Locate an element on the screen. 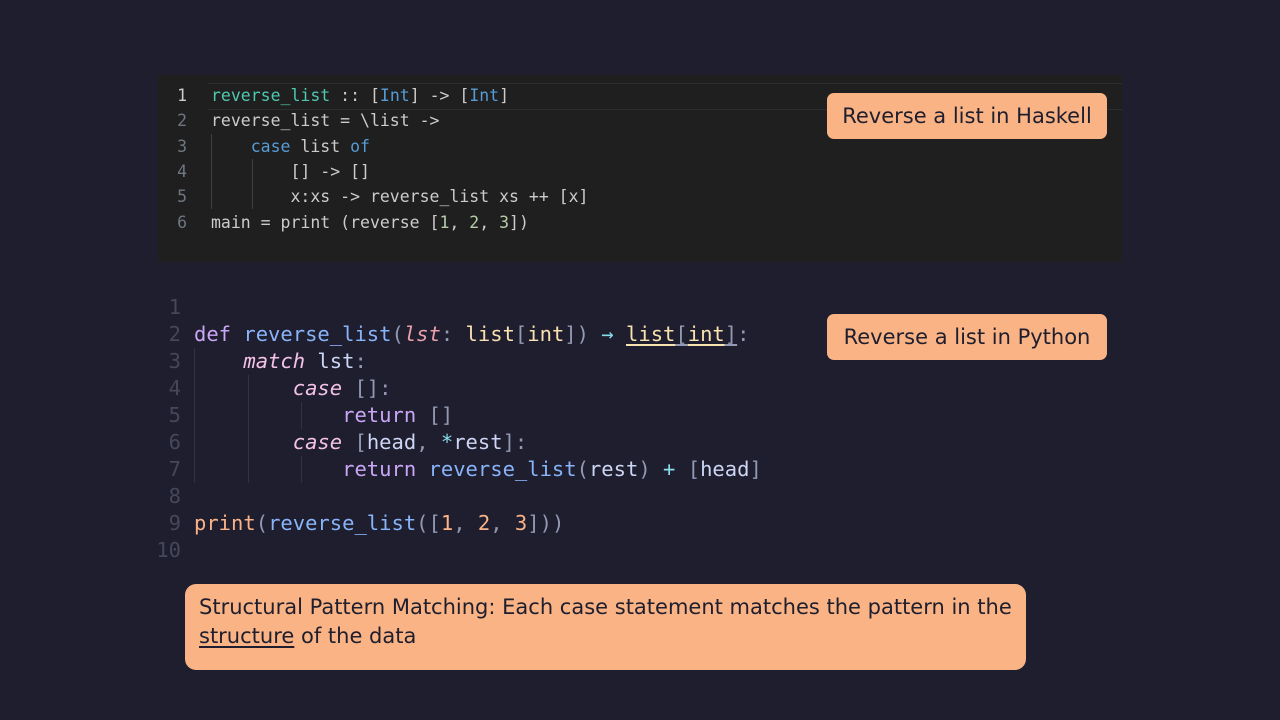  code-token: ])) is located at coordinates (546, 523).